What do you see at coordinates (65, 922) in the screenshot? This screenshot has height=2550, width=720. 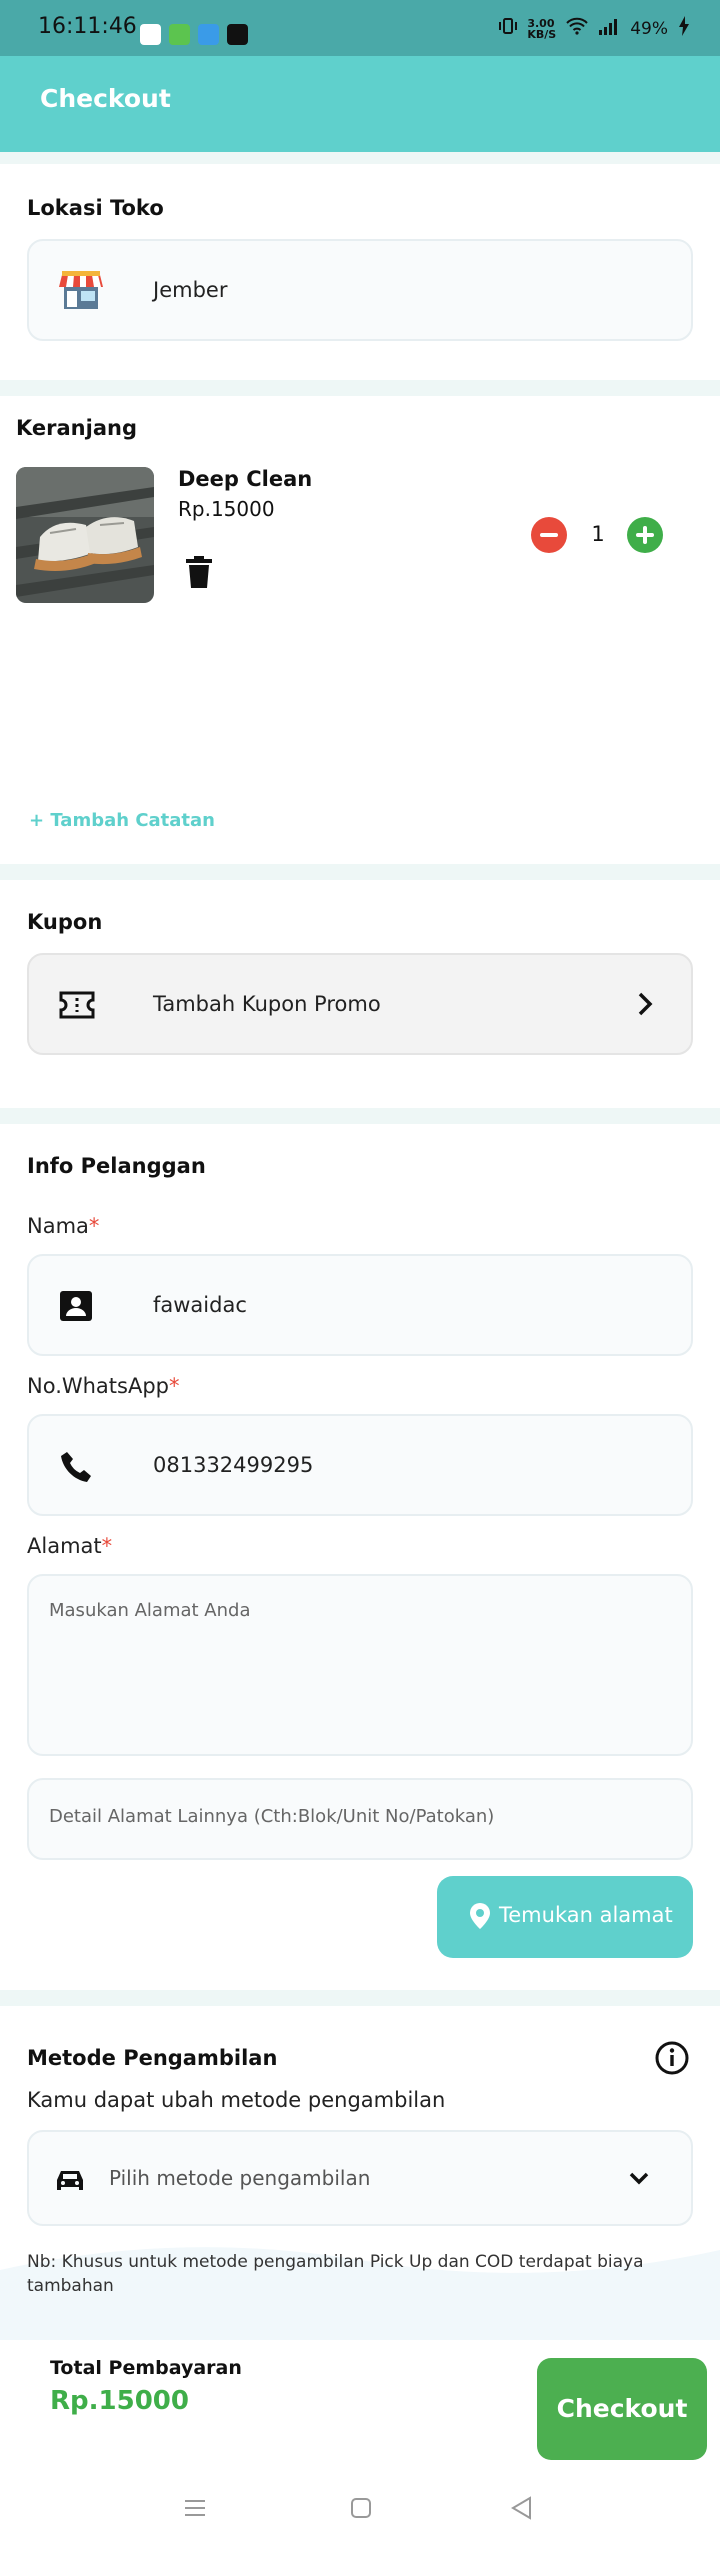 I see `coupon-section-title: Kupon` at bounding box center [65, 922].